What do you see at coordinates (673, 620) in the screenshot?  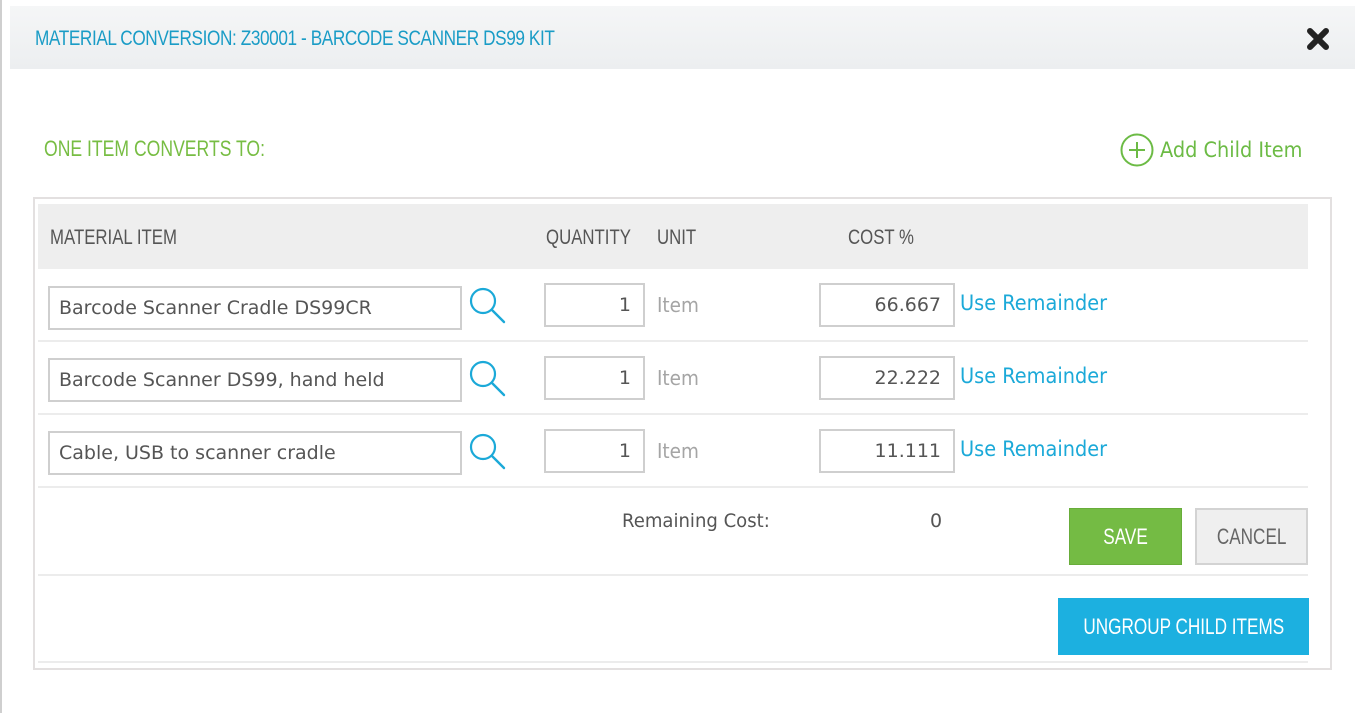 I see `ungroup-row: UNGROUP CHILD ITEMS` at bounding box center [673, 620].